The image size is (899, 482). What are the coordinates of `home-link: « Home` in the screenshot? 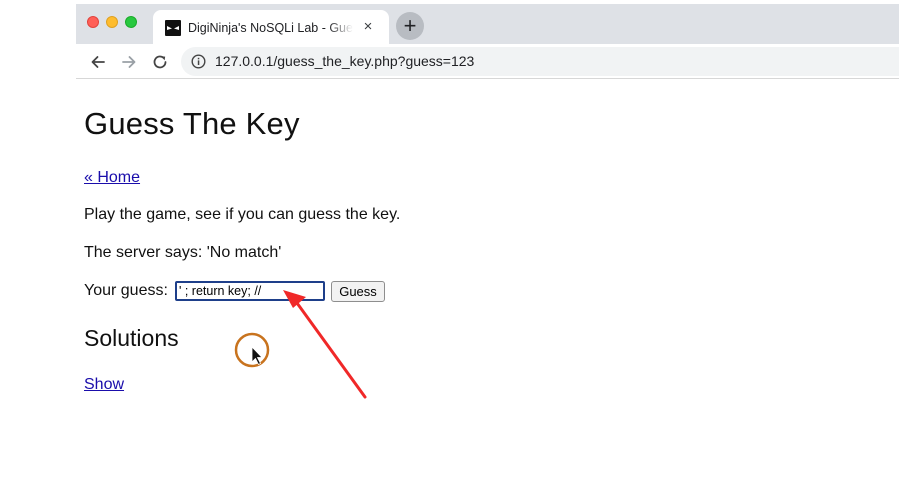 It's located at (112, 178).